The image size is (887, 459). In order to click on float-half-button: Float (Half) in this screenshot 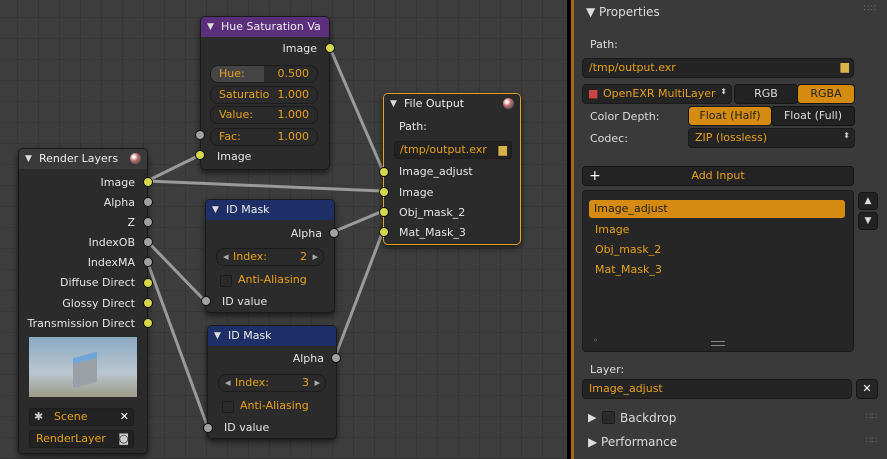, I will do `click(730, 116)`.